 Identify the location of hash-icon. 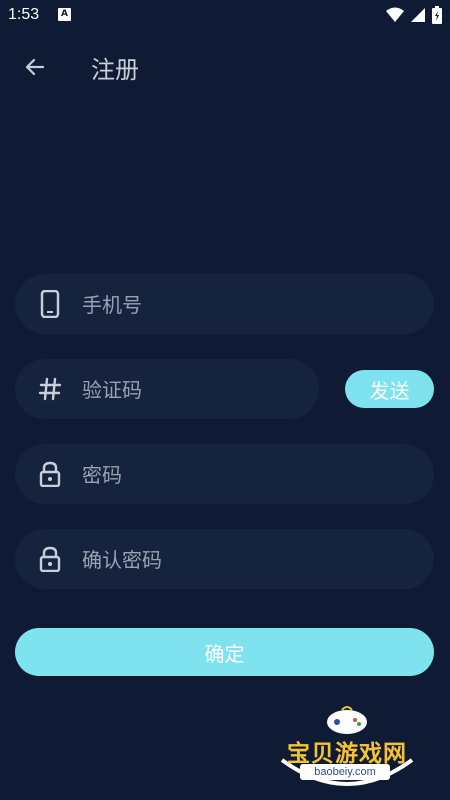
(50, 389).